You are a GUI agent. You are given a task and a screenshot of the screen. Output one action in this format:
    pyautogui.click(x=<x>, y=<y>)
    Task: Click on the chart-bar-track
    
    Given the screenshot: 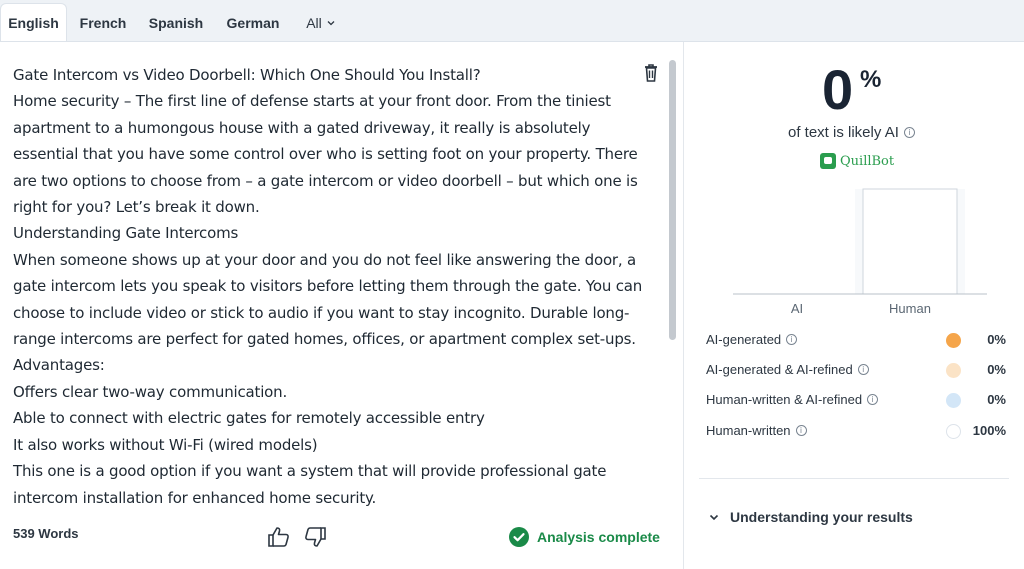 What is the action you would take?
    pyautogui.click(x=797, y=241)
    